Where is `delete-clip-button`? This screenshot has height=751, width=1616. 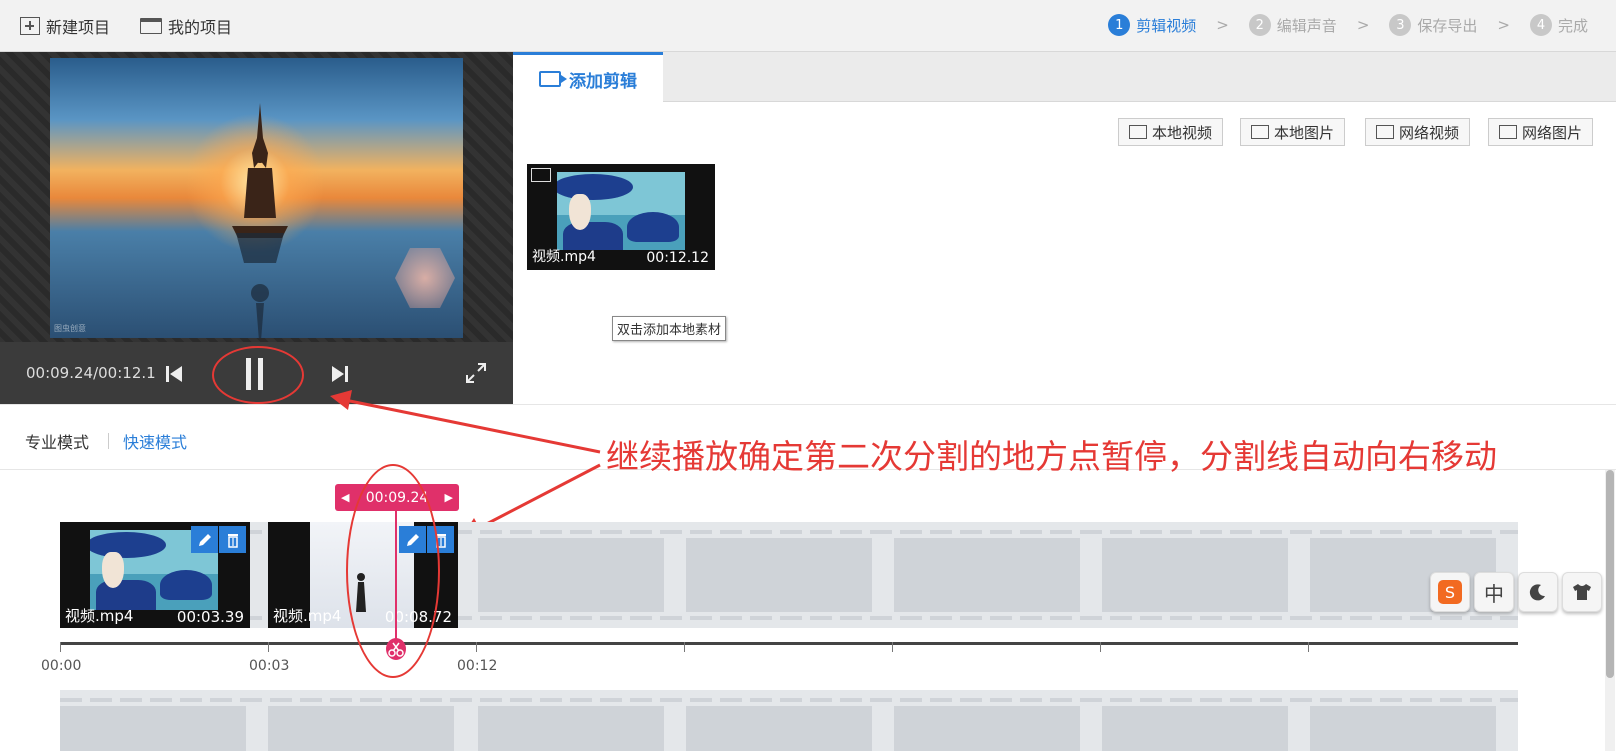 delete-clip-button is located at coordinates (232, 539).